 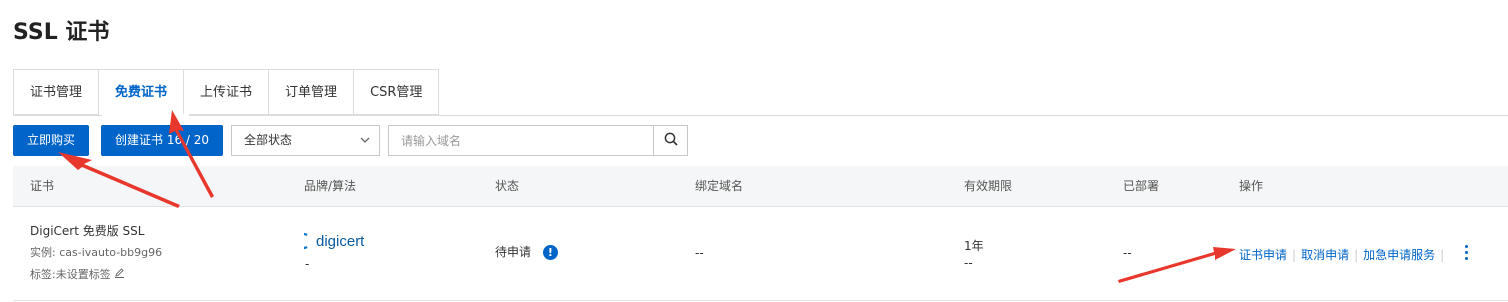 I want to click on status-cell: 待申请 !, so click(x=526, y=251).